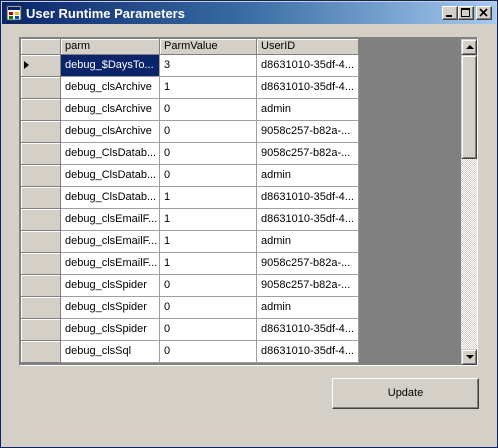 Image resolution: width=498 pixels, height=448 pixels. What do you see at coordinates (208, 47) in the screenshot?
I see `column-header-parmvalue: ParmValue` at bounding box center [208, 47].